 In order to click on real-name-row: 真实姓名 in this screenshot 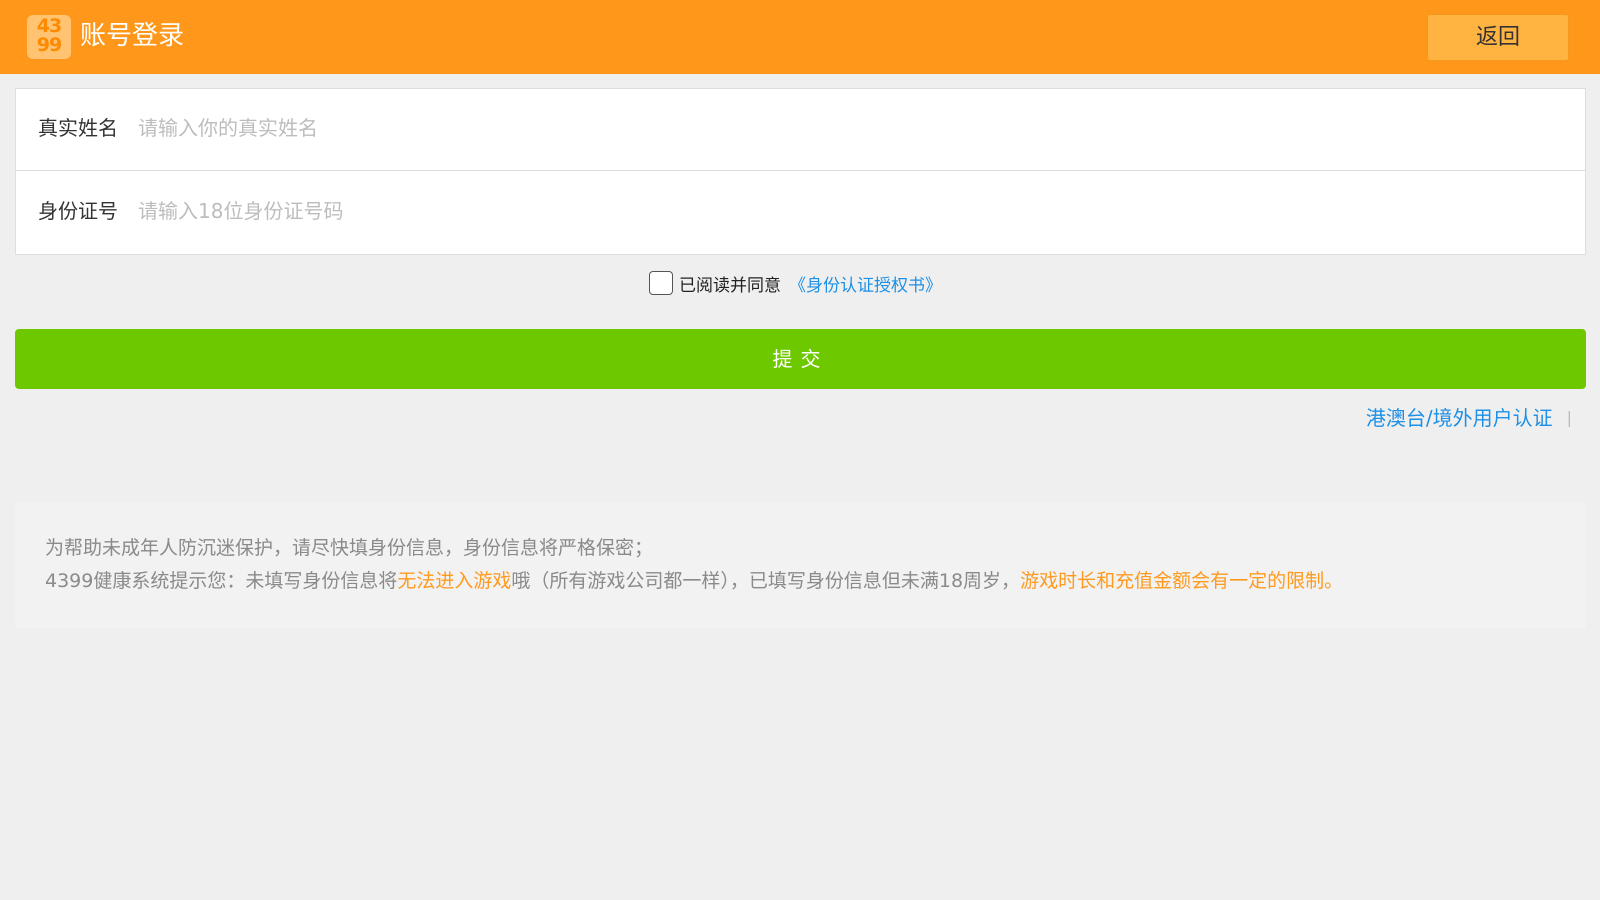, I will do `click(800, 130)`.